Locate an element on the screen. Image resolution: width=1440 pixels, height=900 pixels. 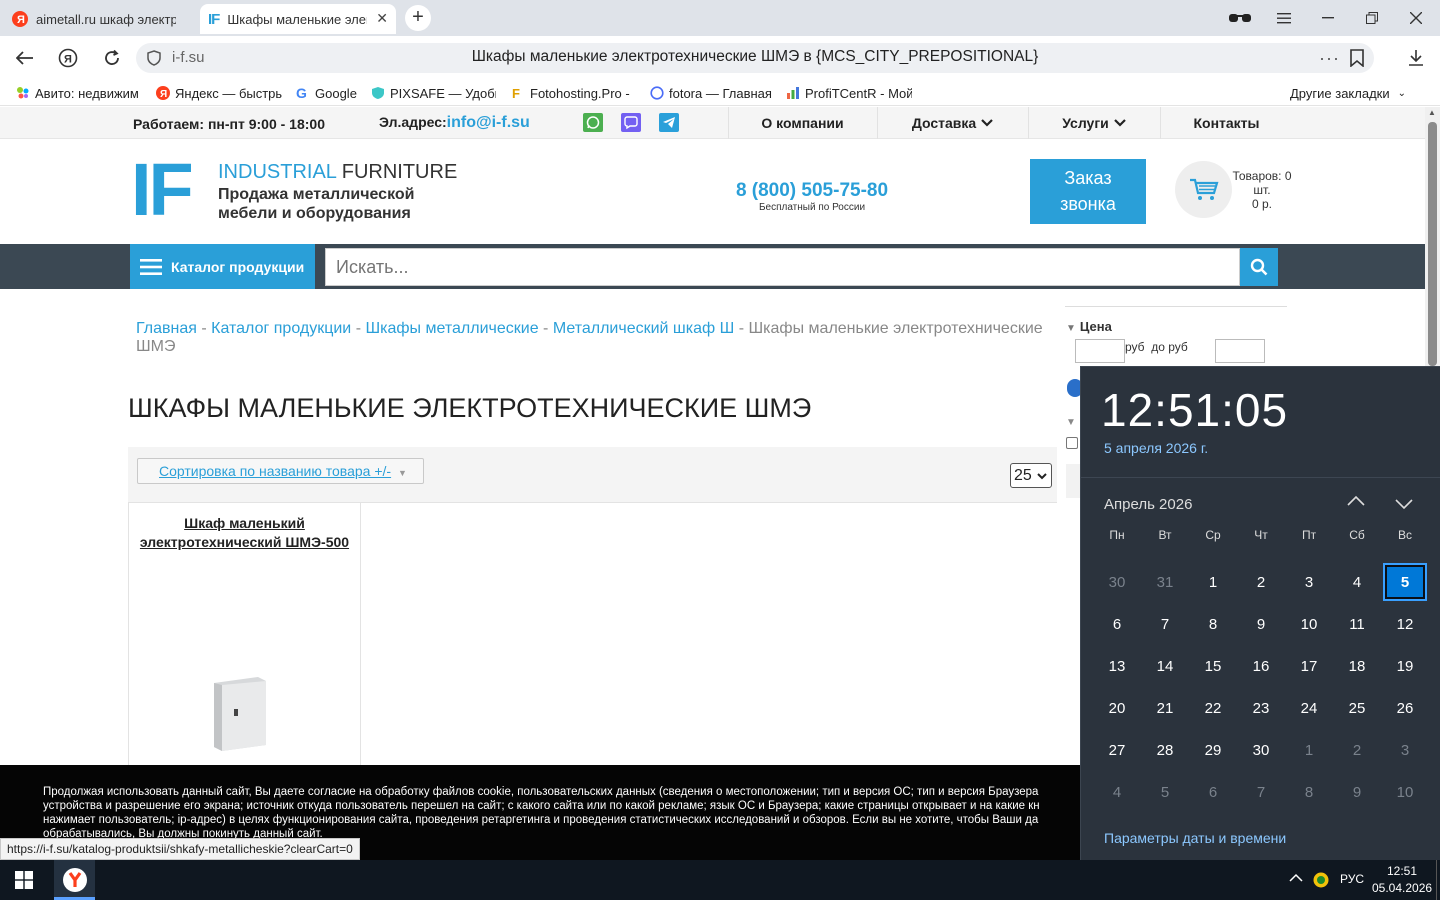
catalog-button: Каталог продукции is located at coordinates (222, 266).